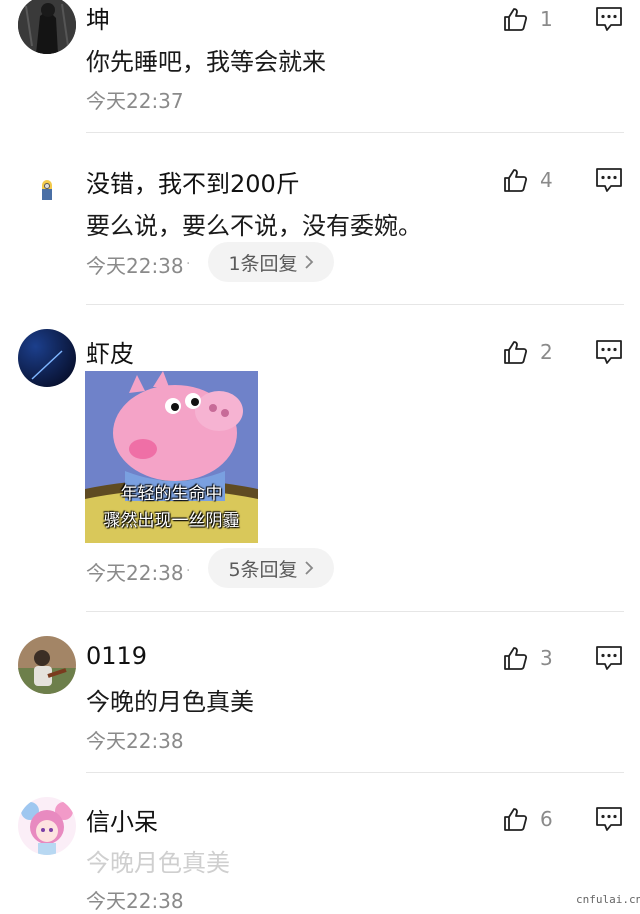 The height and width of the screenshot is (914, 640). I want to click on sticker-caption: 骤然出现一丝阴霾, so click(171, 521).